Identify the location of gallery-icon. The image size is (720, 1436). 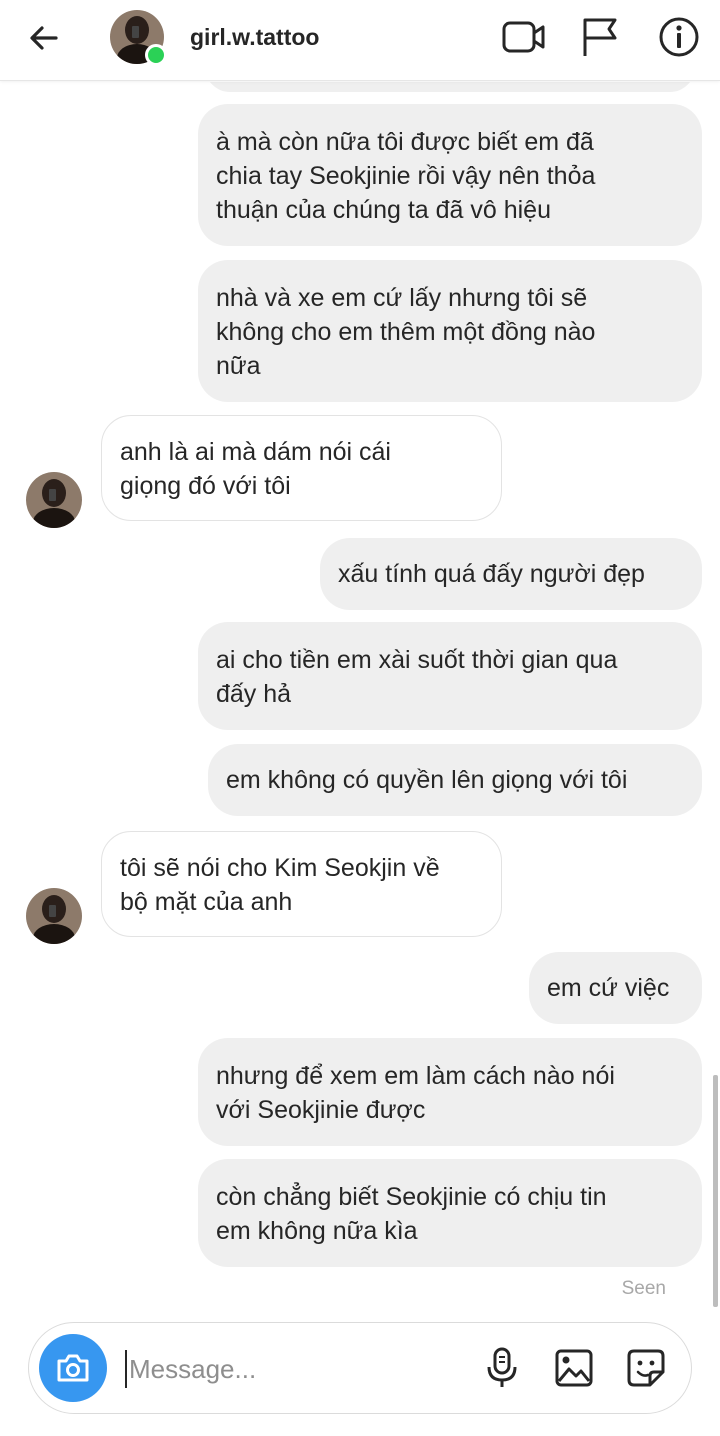
(574, 1368).